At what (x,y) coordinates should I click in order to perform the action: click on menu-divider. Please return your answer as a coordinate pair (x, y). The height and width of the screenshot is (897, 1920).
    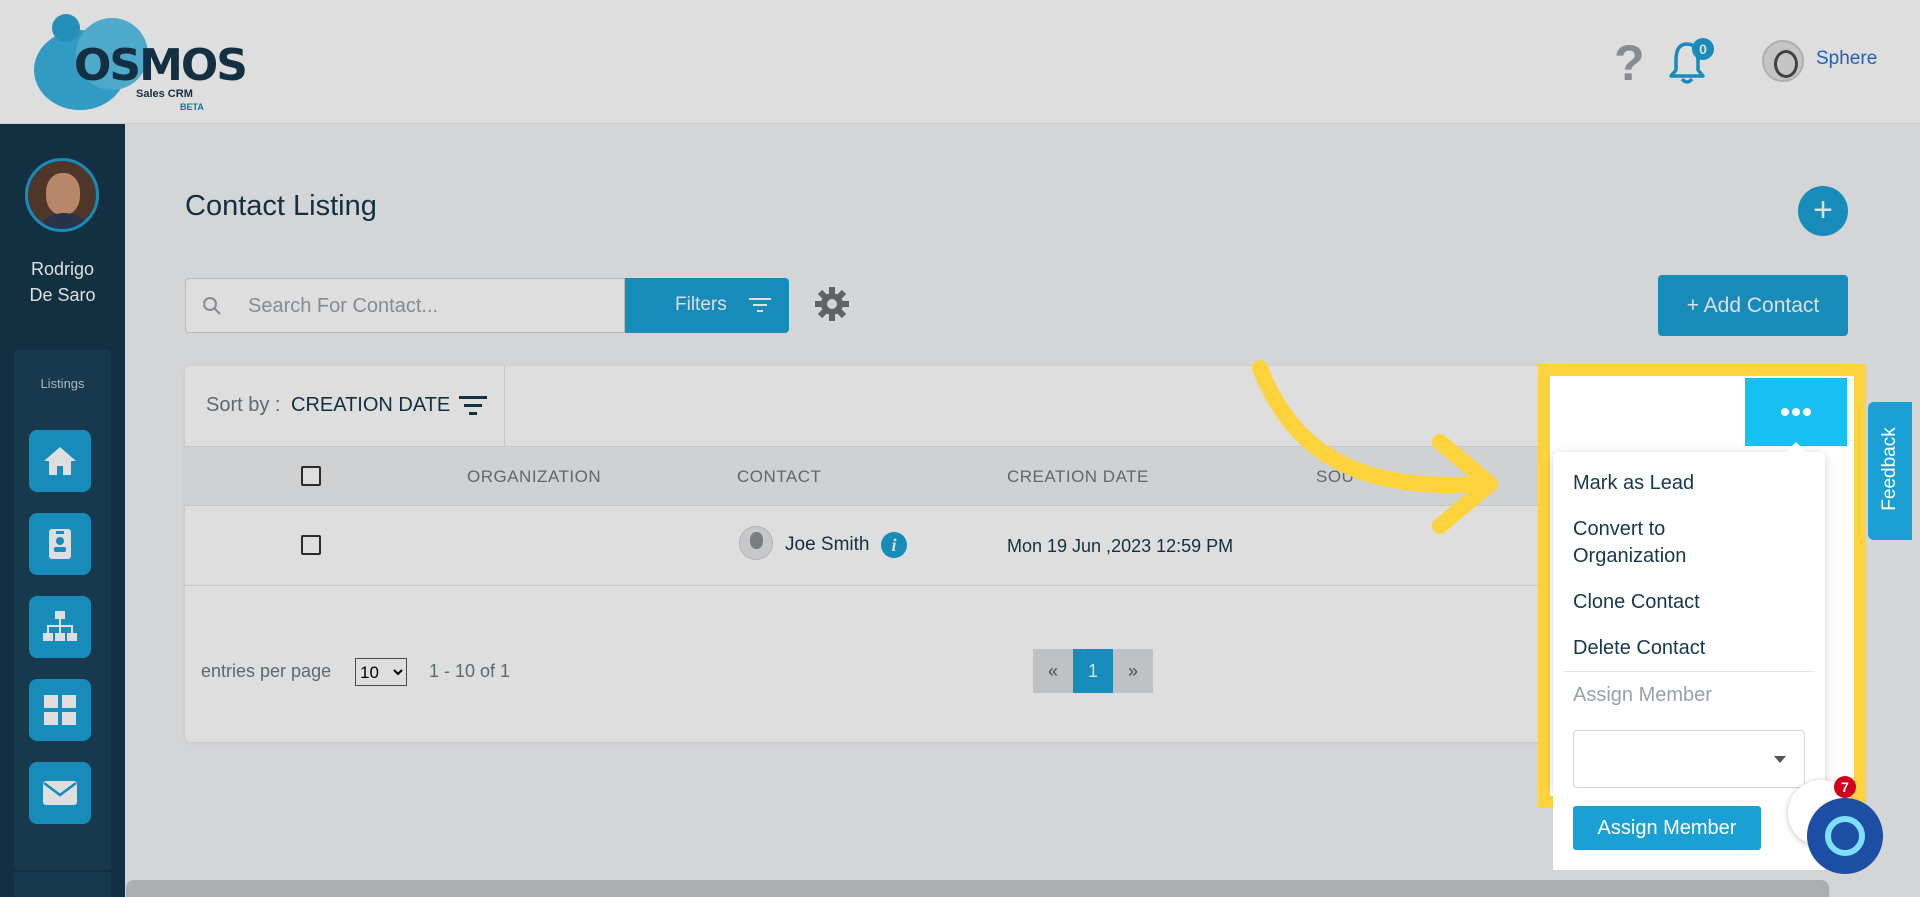
    Looking at the image, I should click on (1689, 671).